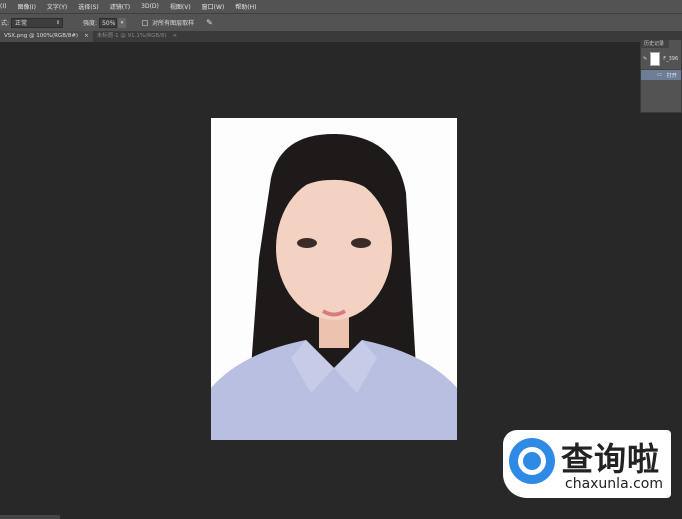 Image resolution: width=682 pixels, height=519 pixels. I want to click on menu-item-type: 文字(Y), so click(57, 6).